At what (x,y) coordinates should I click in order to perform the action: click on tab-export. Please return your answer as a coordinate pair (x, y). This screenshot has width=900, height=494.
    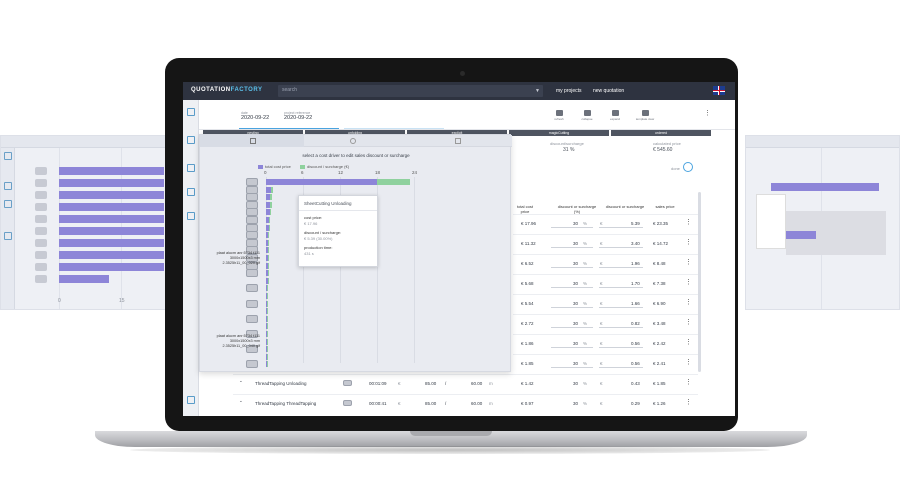
    Looking at the image, I should click on (458, 141).